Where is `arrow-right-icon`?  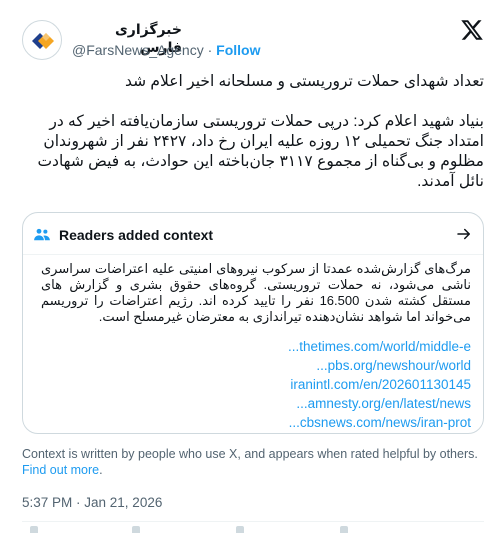
arrow-right-icon is located at coordinates (464, 234).